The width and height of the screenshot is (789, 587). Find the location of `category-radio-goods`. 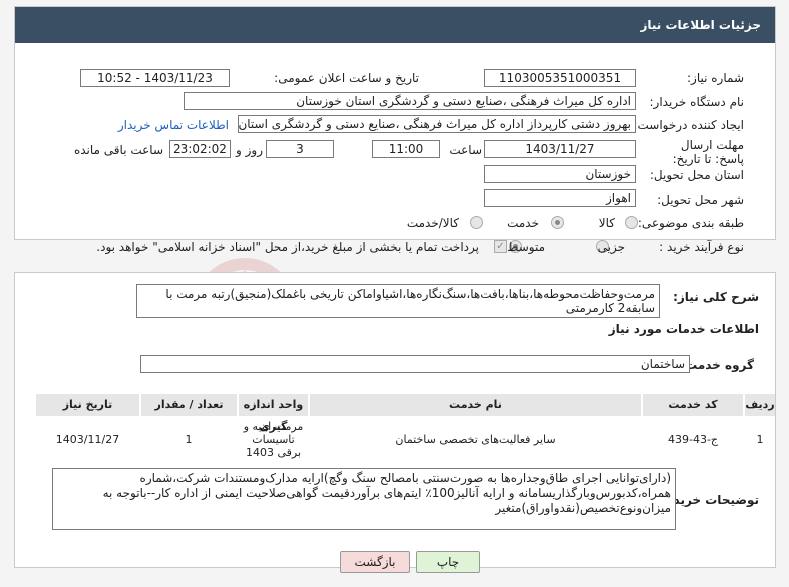

category-radio-goods is located at coordinates (631, 222).